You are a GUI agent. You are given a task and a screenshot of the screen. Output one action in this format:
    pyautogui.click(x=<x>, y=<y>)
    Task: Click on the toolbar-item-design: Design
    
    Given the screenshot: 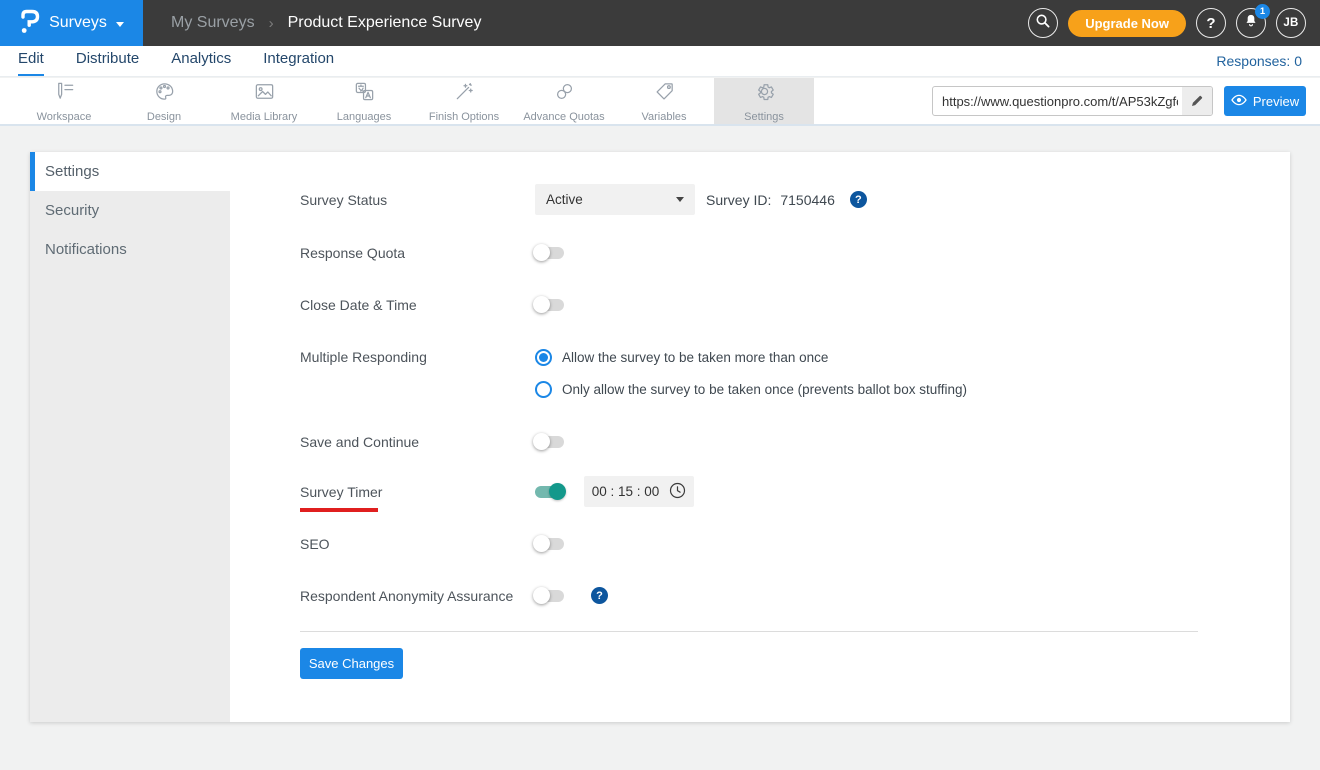 What is the action you would take?
    pyautogui.click(x=164, y=101)
    